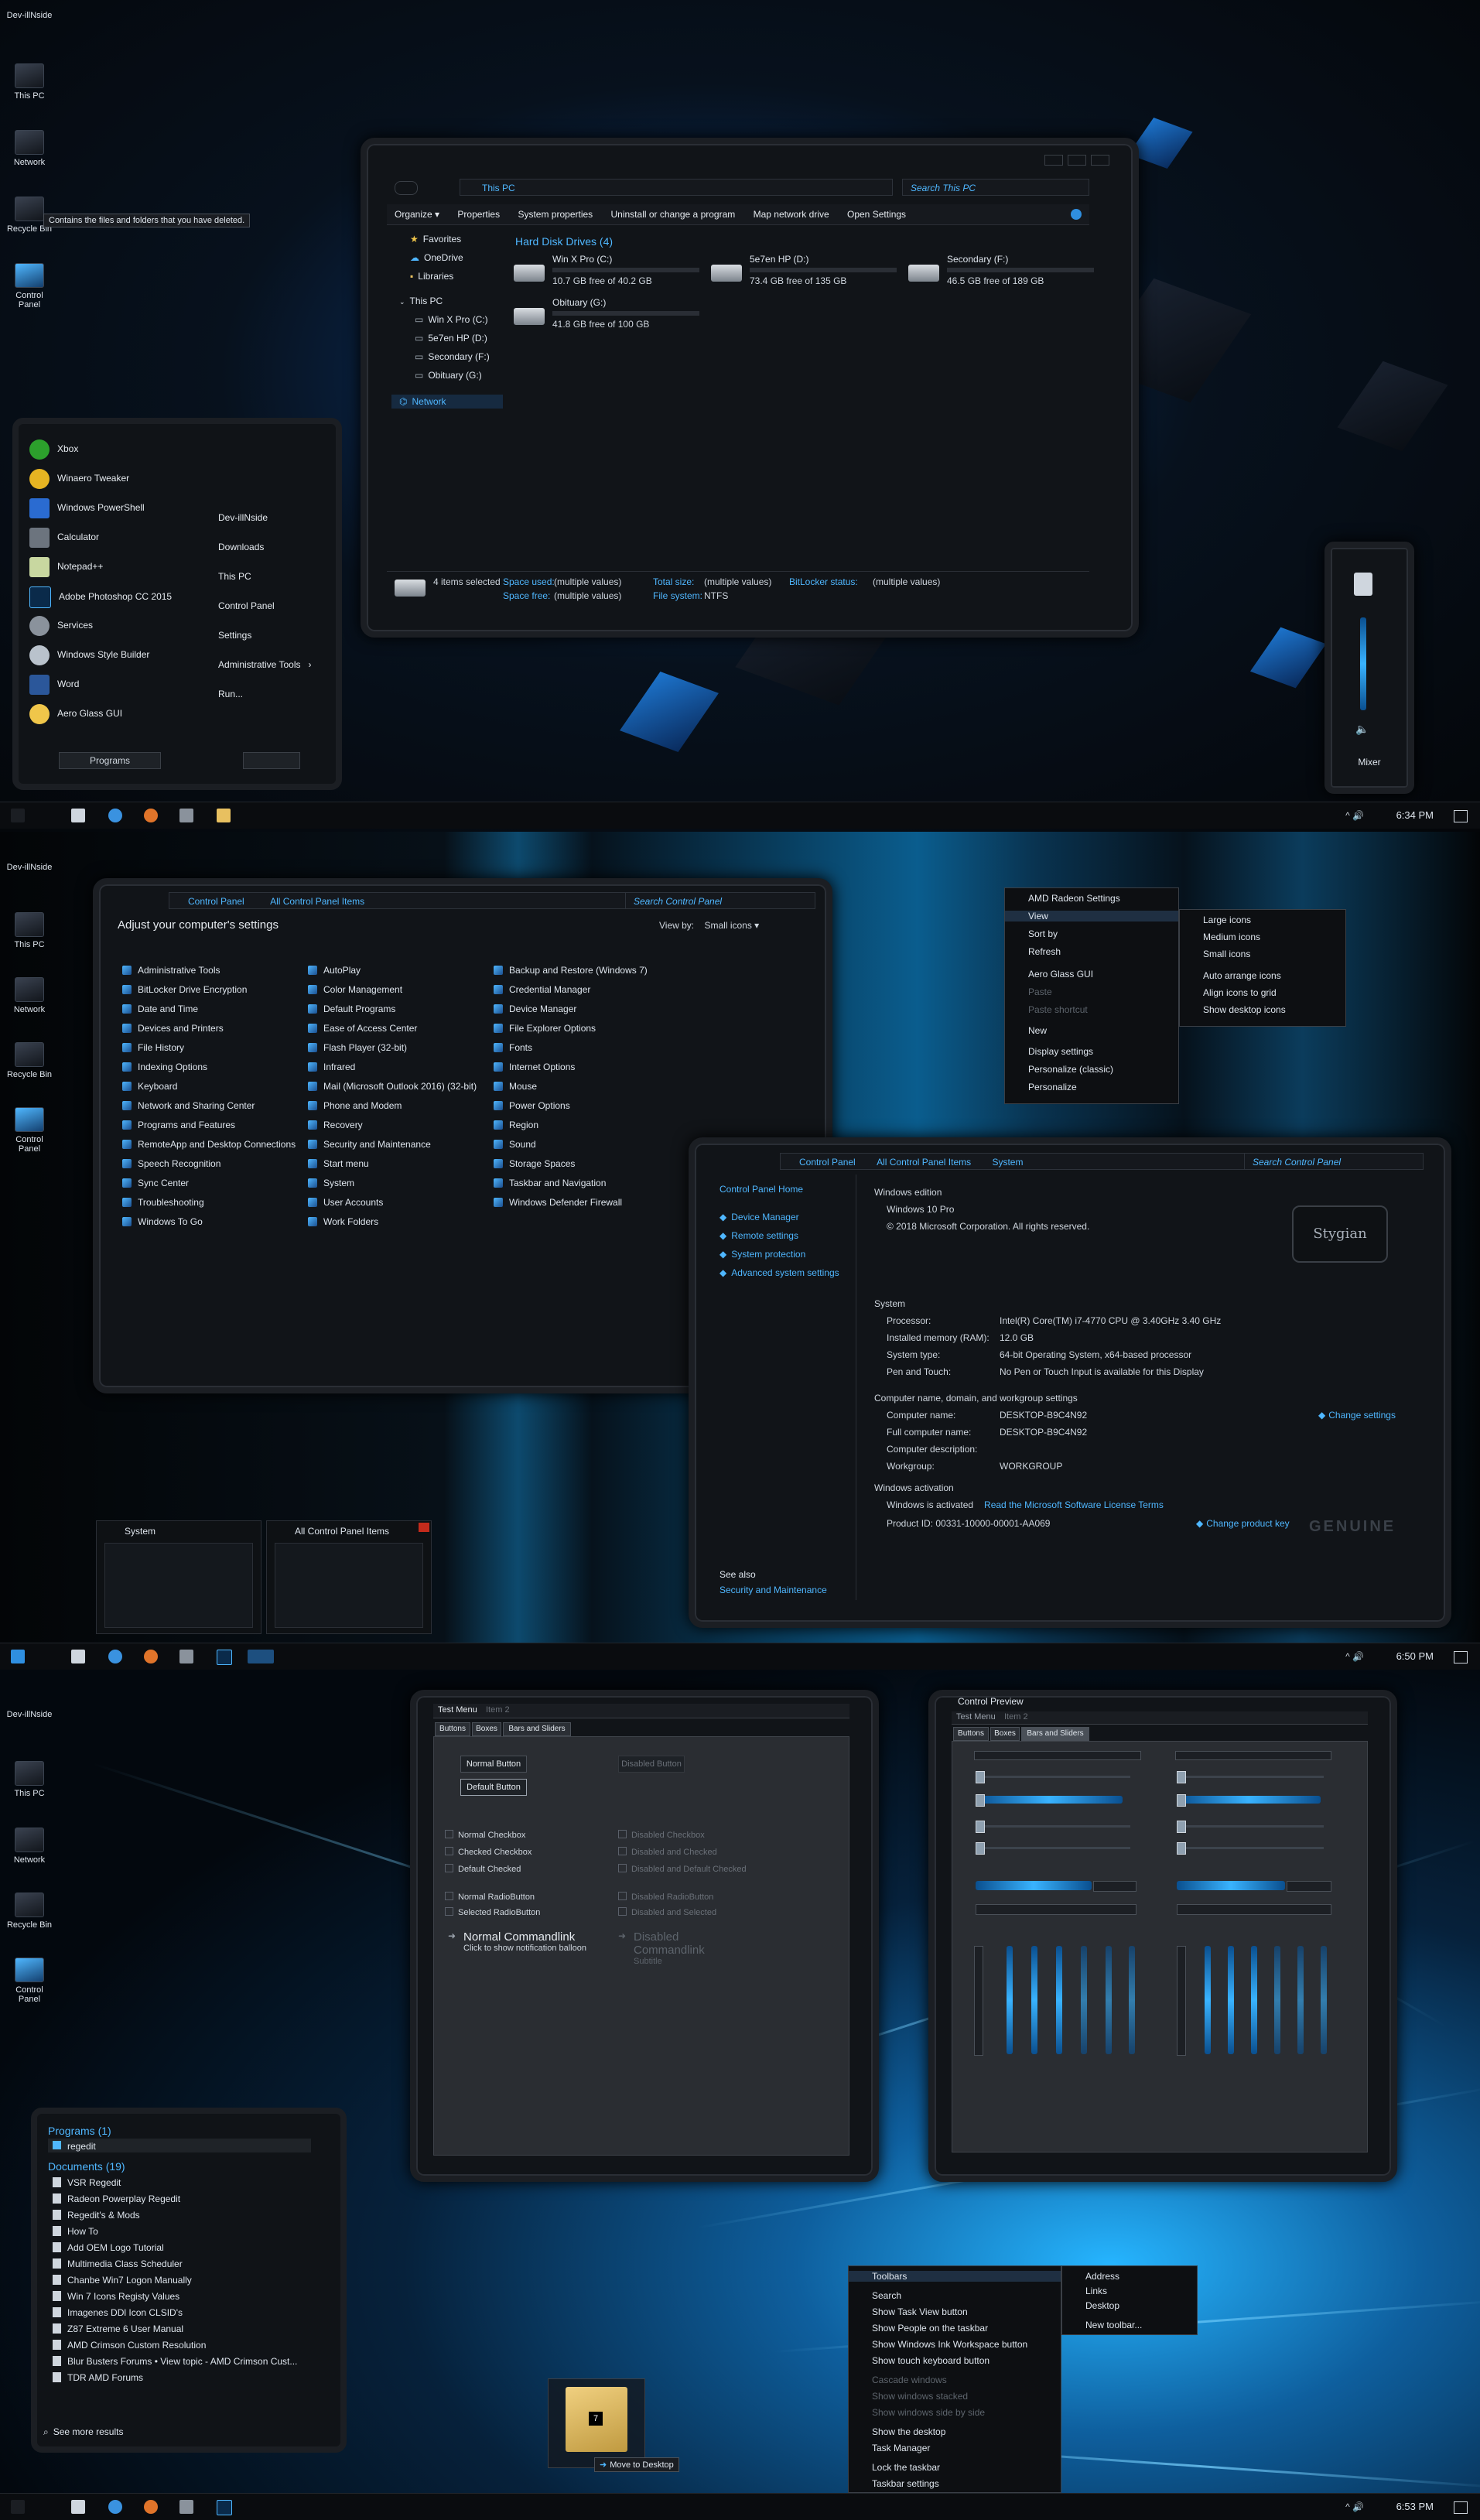 The image size is (1480, 2520). I want to click on context-item: Toolbars, so click(955, 2277).